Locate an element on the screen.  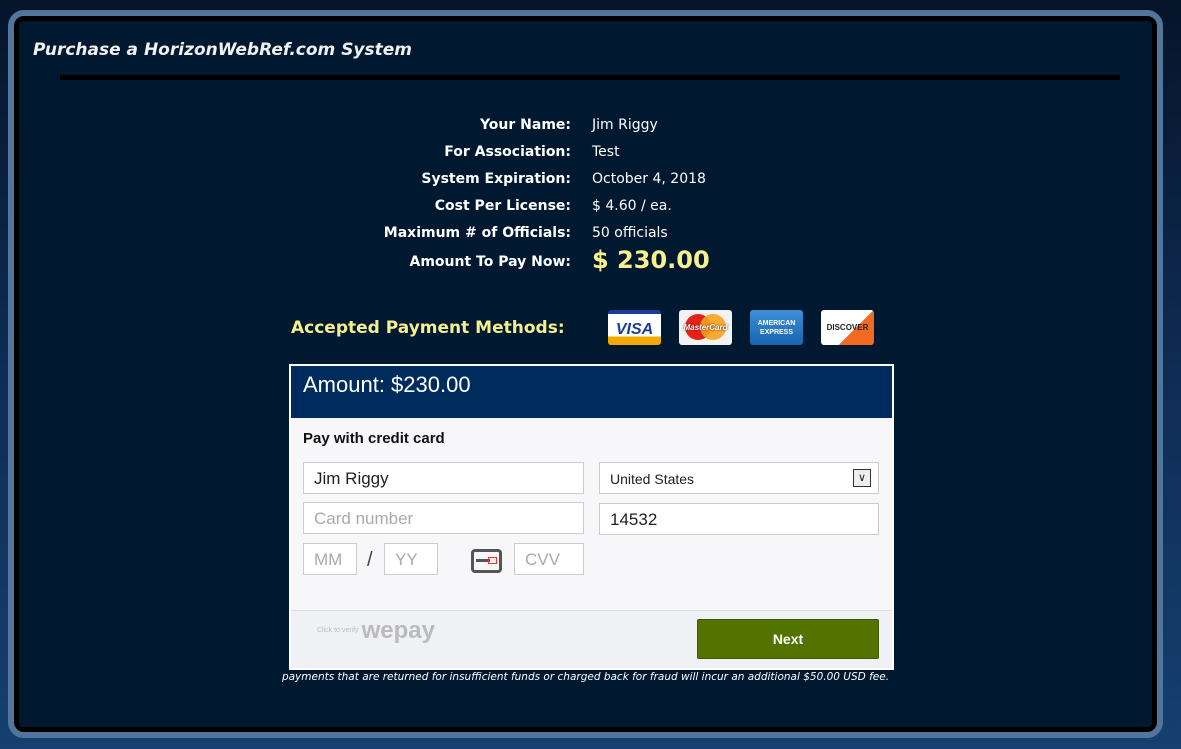
discover-logo: DISCOVER is located at coordinates (847, 327).